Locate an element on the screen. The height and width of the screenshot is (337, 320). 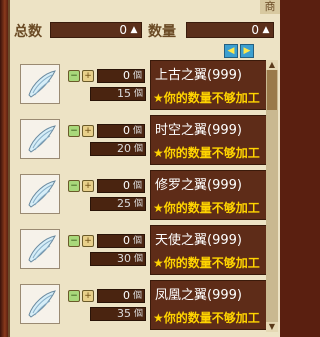
item-info-box: 凤凰之翼(999) ★你的数量不够加工 is located at coordinates (209, 305).